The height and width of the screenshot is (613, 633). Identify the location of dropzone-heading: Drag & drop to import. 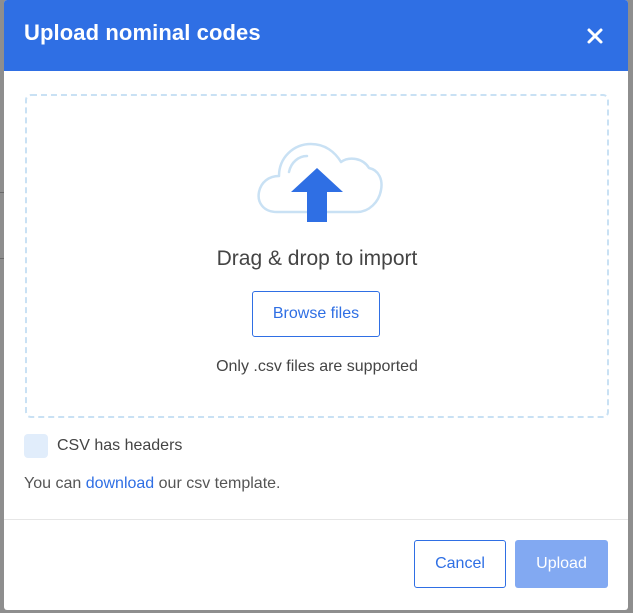
(317, 258).